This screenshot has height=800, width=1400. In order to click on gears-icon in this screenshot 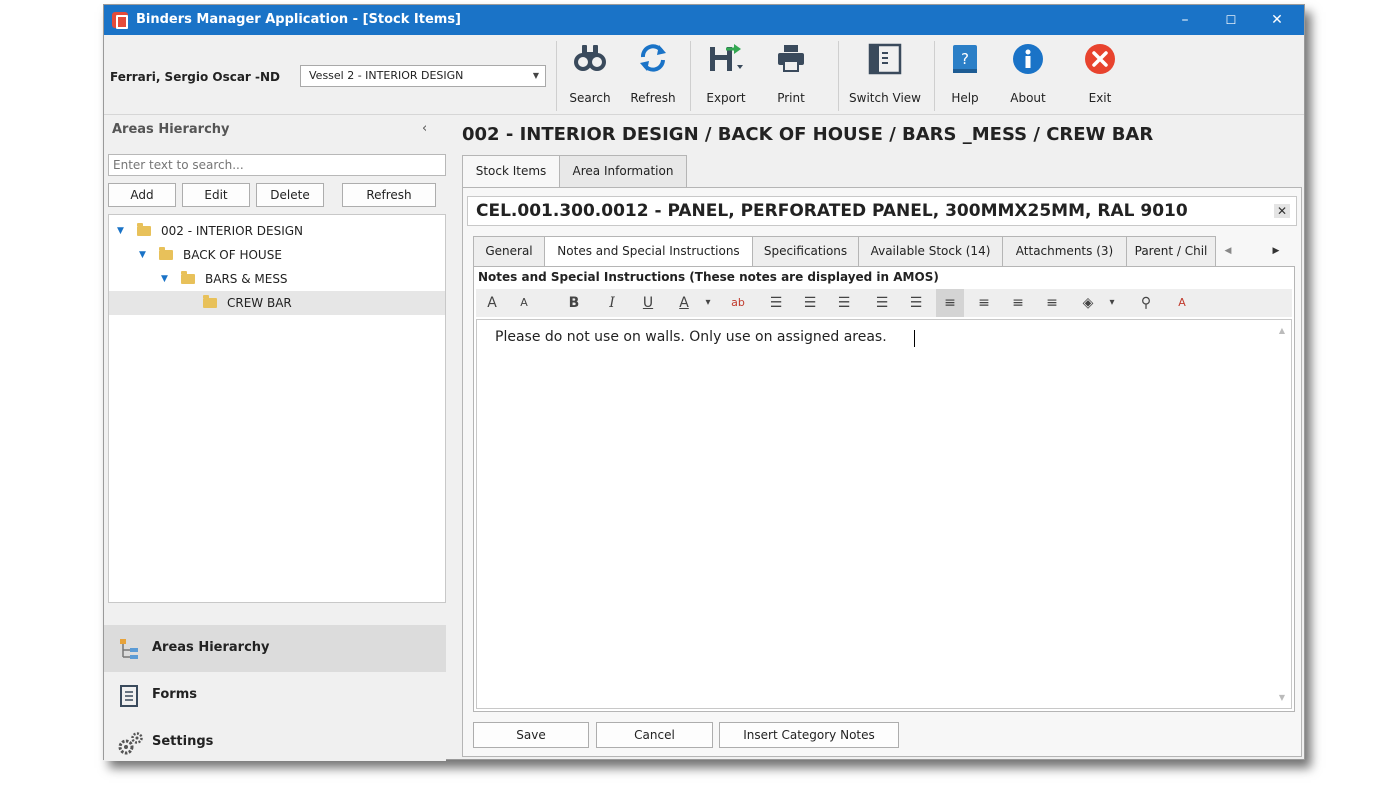, I will do `click(130, 743)`.